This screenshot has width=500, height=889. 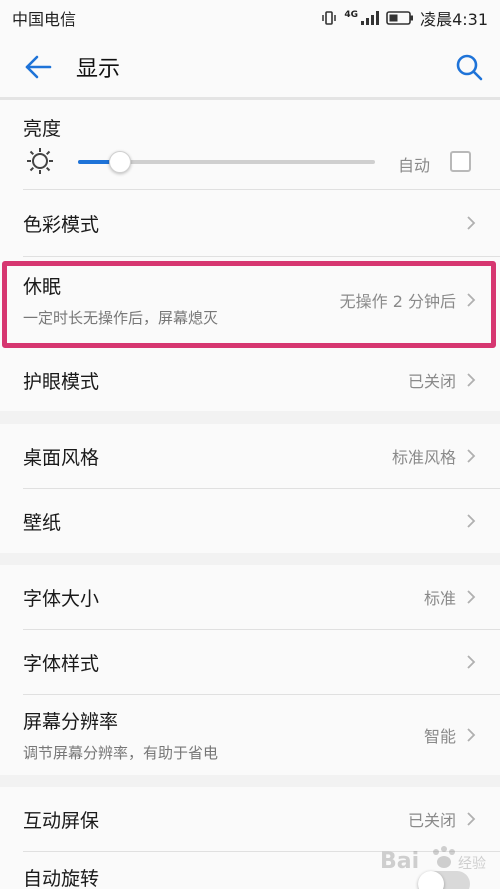 I want to click on search-button, so click(x=469, y=67).